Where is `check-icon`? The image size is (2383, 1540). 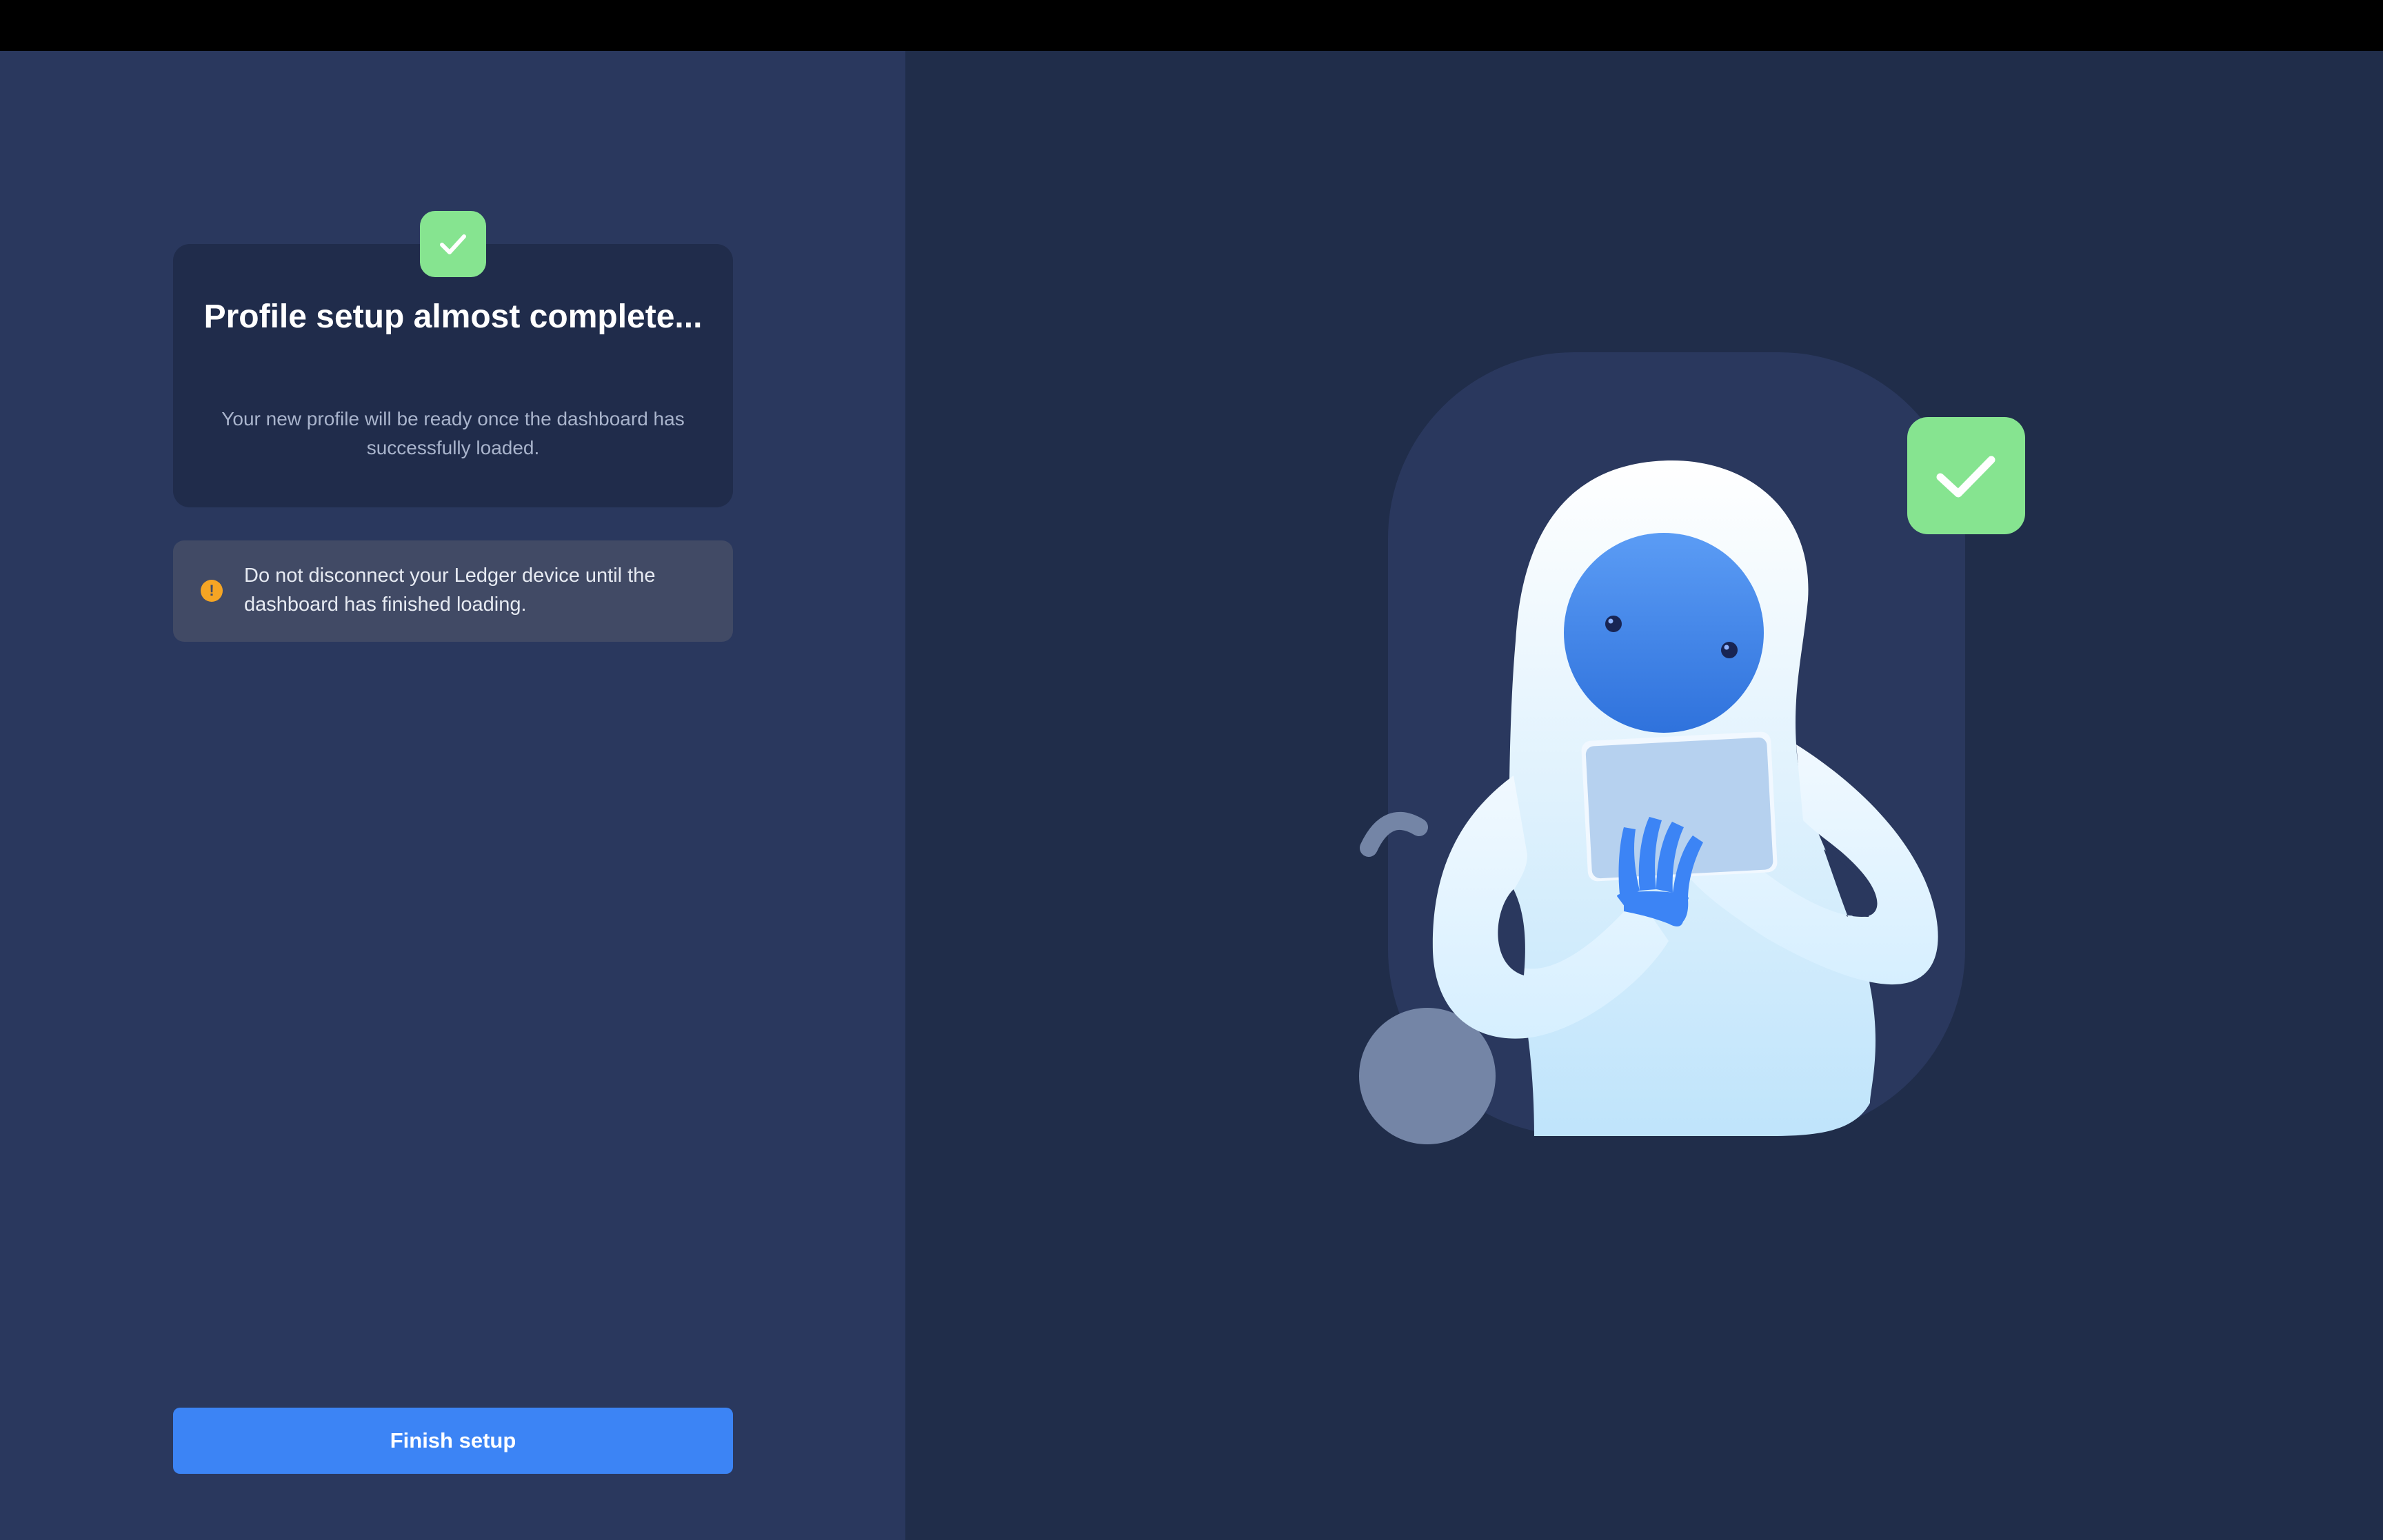 check-icon is located at coordinates (453, 244).